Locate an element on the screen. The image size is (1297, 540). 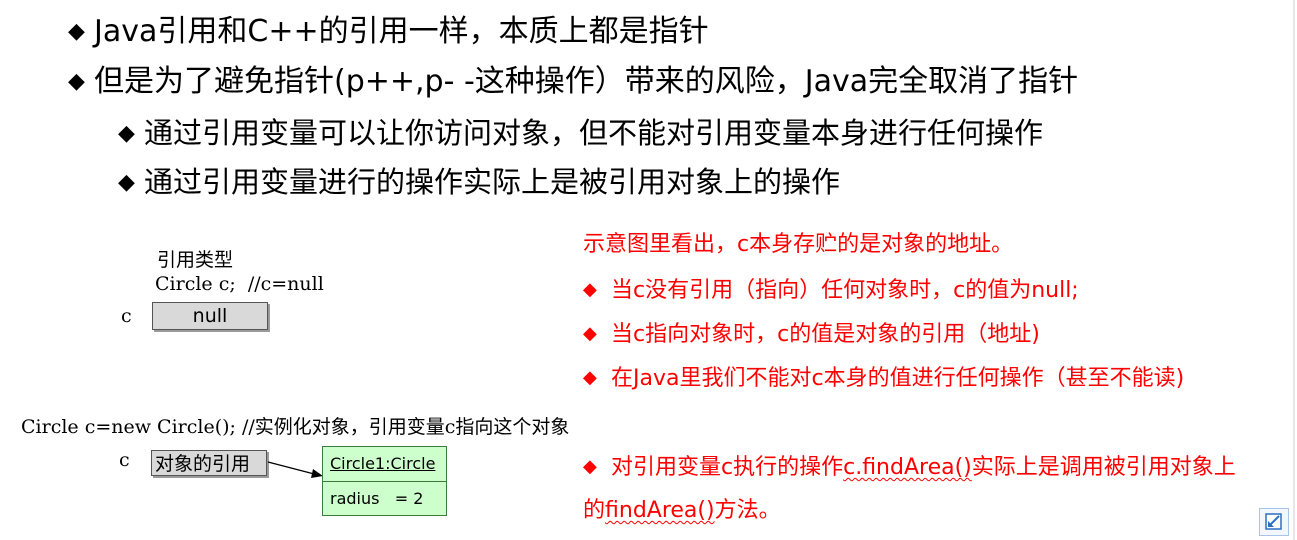
note-item-1: ◆ 当c没有引用（指向）任何对象时，c的值为null; is located at coordinates (831, 290).